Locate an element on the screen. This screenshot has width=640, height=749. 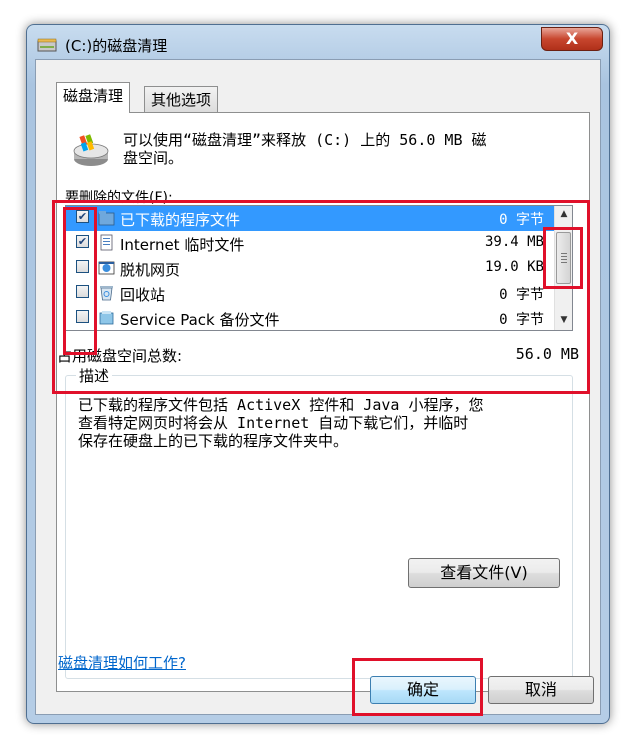
files-to-delete-label: 要删除的文件(F): is located at coordinates (119, 198).